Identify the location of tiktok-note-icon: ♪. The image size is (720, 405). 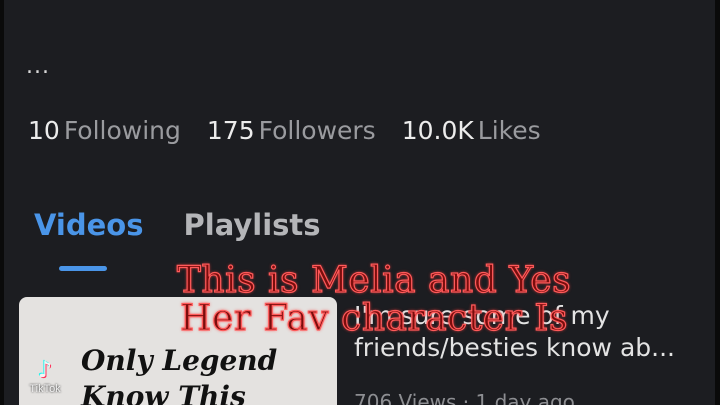
(45, 370).